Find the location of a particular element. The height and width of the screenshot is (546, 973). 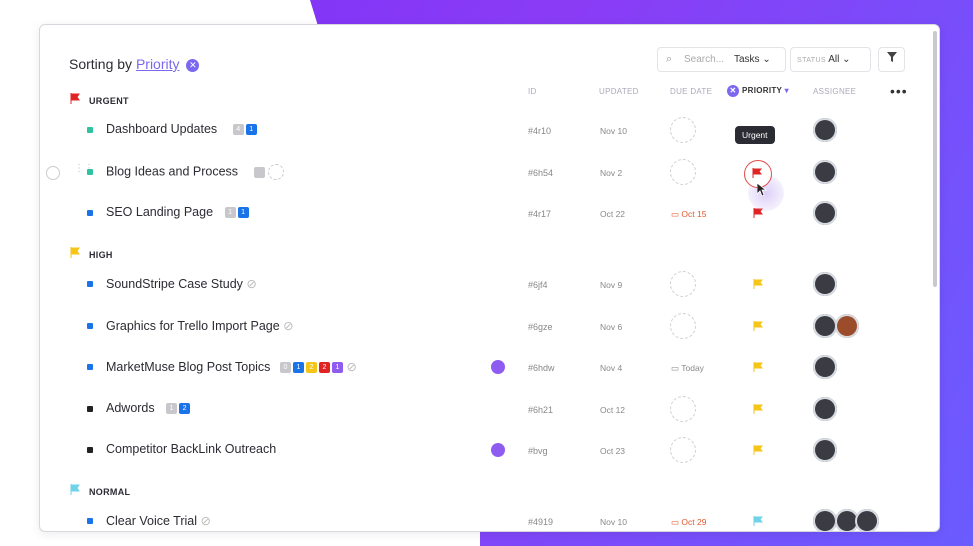

group-high: HIGH is located at coordinates (91, 253).